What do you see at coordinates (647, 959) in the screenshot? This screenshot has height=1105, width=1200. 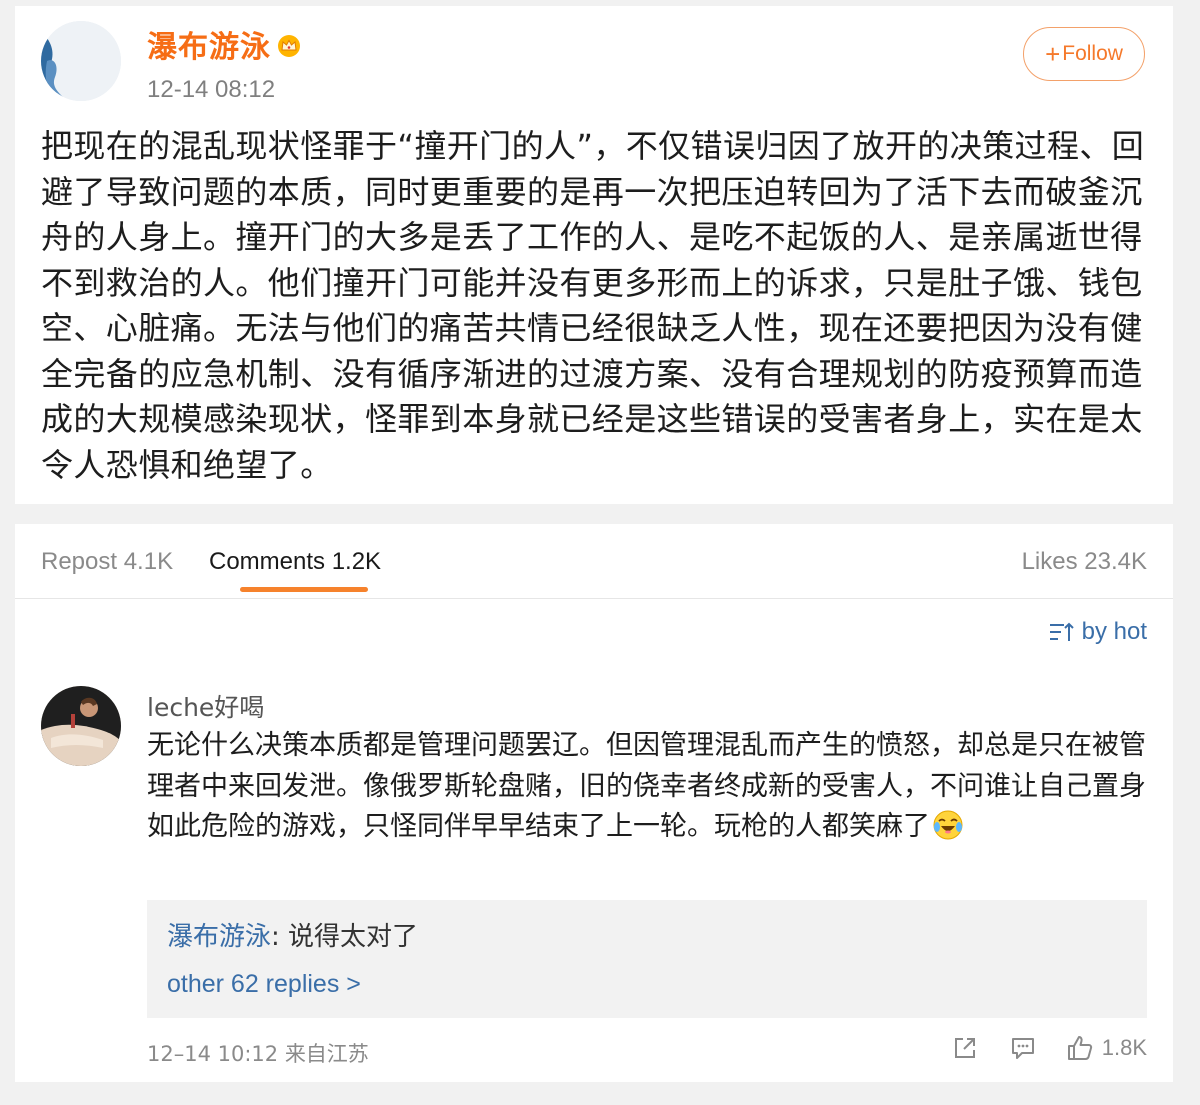 I see `reply-preview-box: 瀑布游泳: 说得太对了 other 62 replies >` at bounding box center [647, 959].